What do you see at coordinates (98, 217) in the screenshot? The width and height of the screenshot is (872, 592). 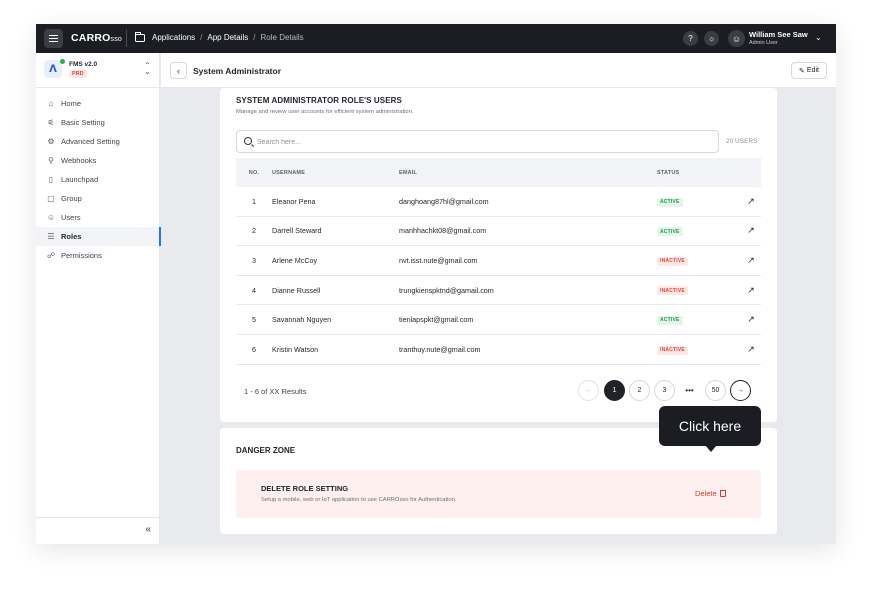 I see `sidebar-item-users: ☺ Users` at bounding box center [98, 217].